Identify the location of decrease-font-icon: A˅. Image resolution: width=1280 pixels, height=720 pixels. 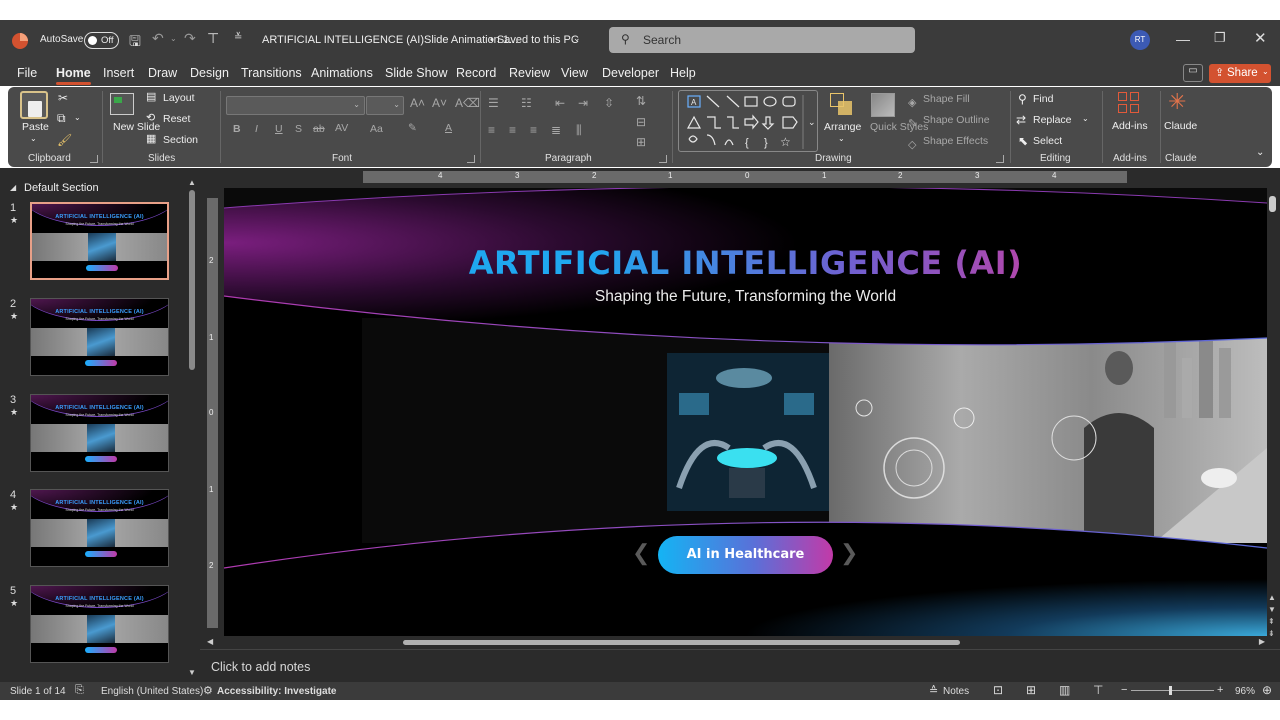
(439, 103).